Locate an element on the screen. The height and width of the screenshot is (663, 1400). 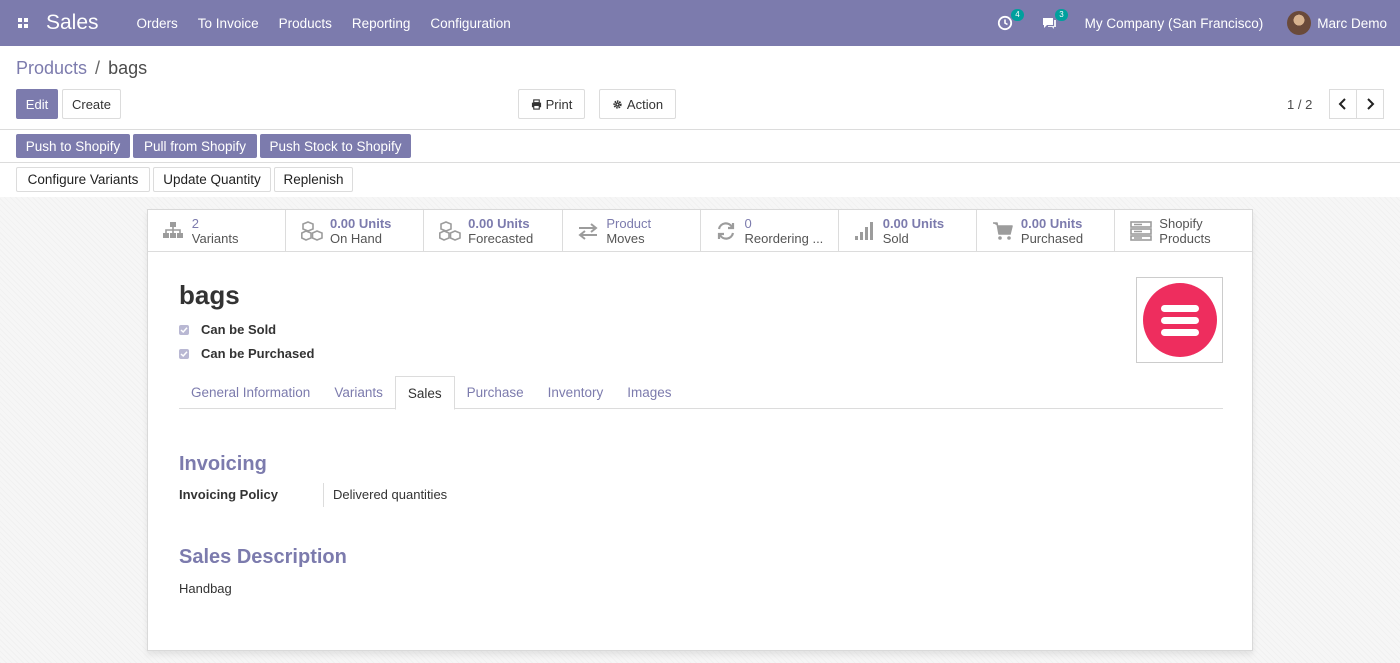
sold-smart-button: 0.00 Units Sold is located at coordinates (908, 231).